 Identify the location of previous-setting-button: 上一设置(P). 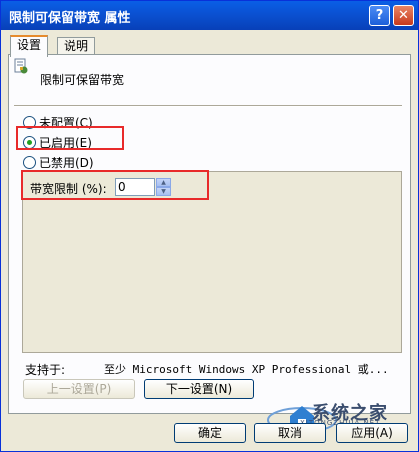
(79, 389).